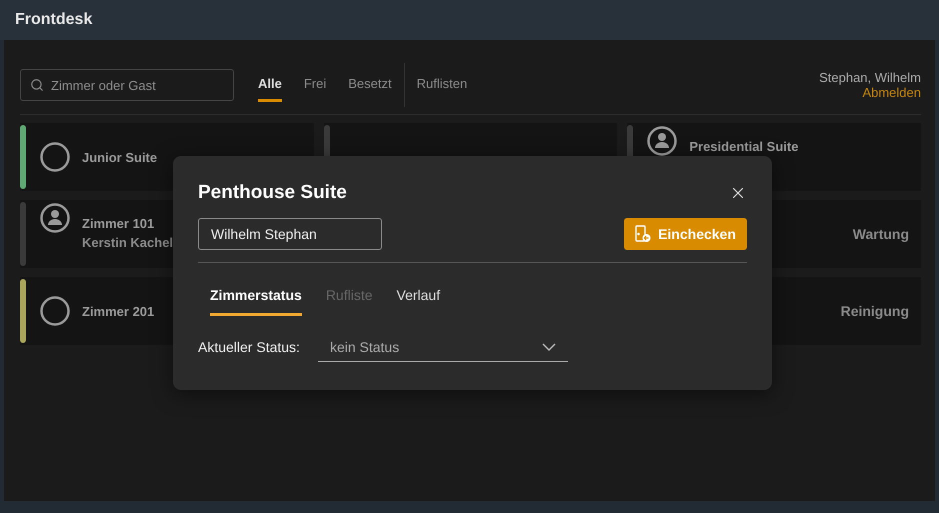 This screenshot has width=939, height=513. I want to click on logout-link: Abmelden, so click(891, 92).